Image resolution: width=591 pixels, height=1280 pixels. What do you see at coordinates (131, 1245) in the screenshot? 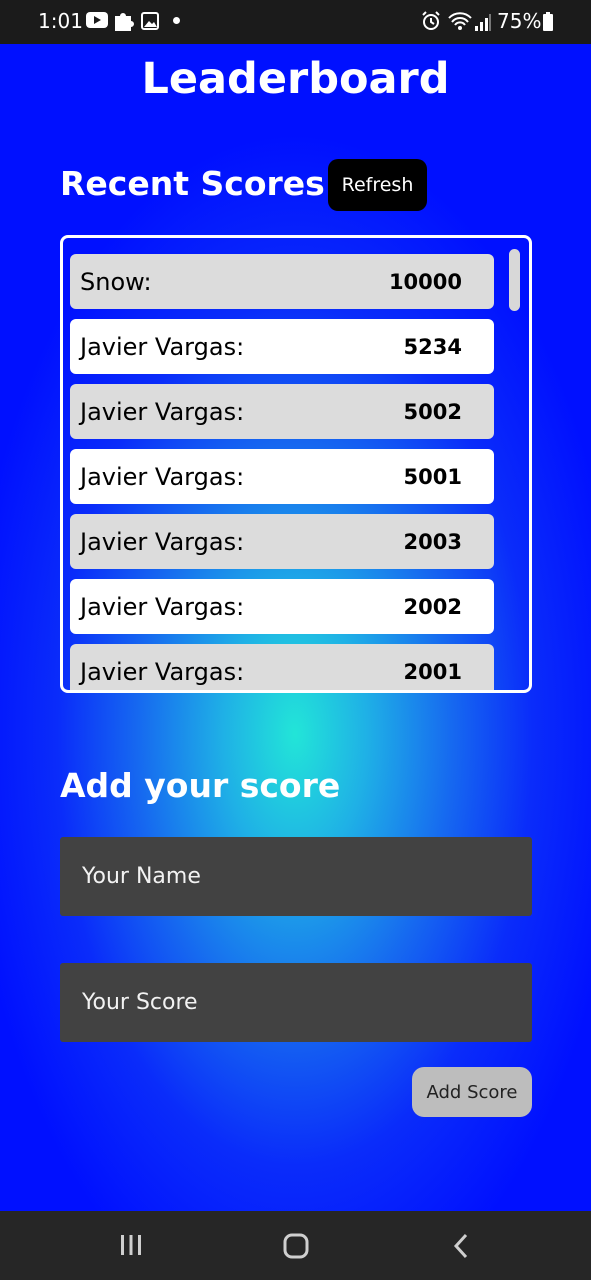
I see `recents-icon` at bounding box center [131, 1245].